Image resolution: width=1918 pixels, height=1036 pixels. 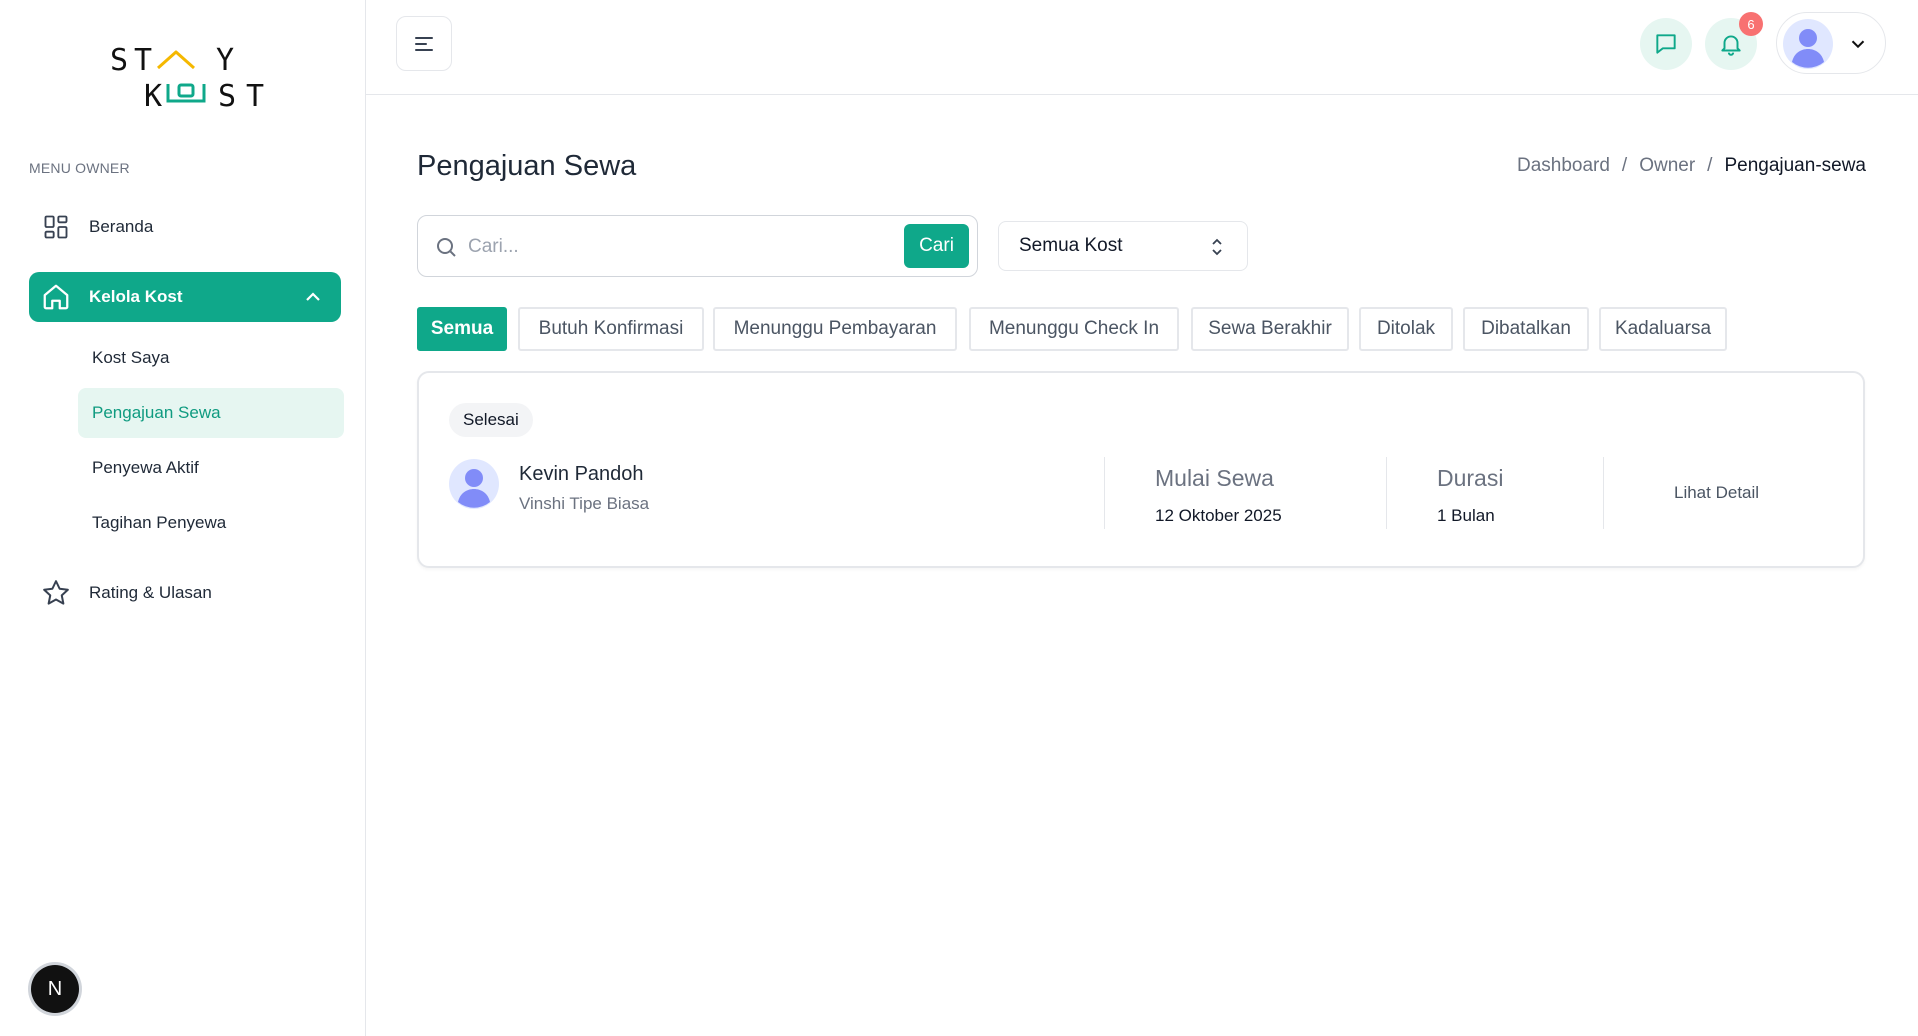 I want to click on duration-value: 1 Bulan, so click(x=1466, y=515).